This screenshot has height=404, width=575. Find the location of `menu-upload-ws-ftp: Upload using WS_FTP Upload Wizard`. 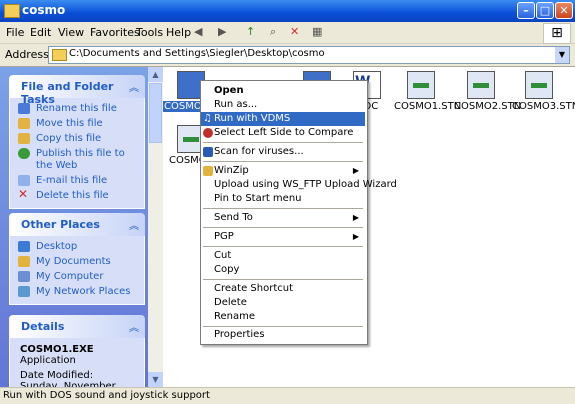

menu-upload-ws-ftp: Upload using WS_FTP Upload Wizard is located at coordinates (299, 185).